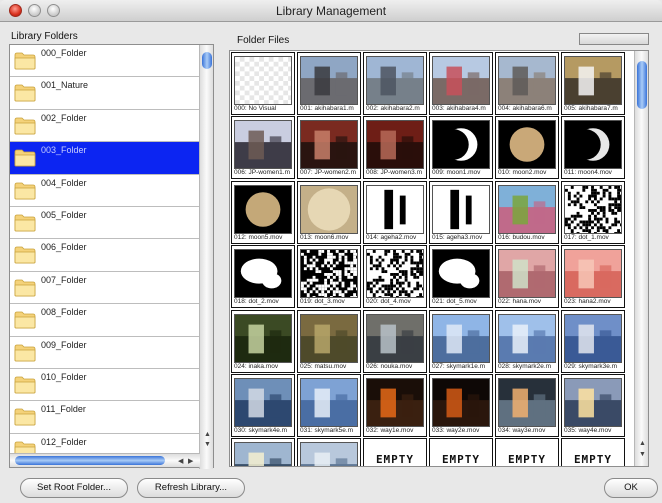 The width and height of the screenshot is (662, 503). I want to click on file-caption: 021: dot_5.mov, so click(454, 302).